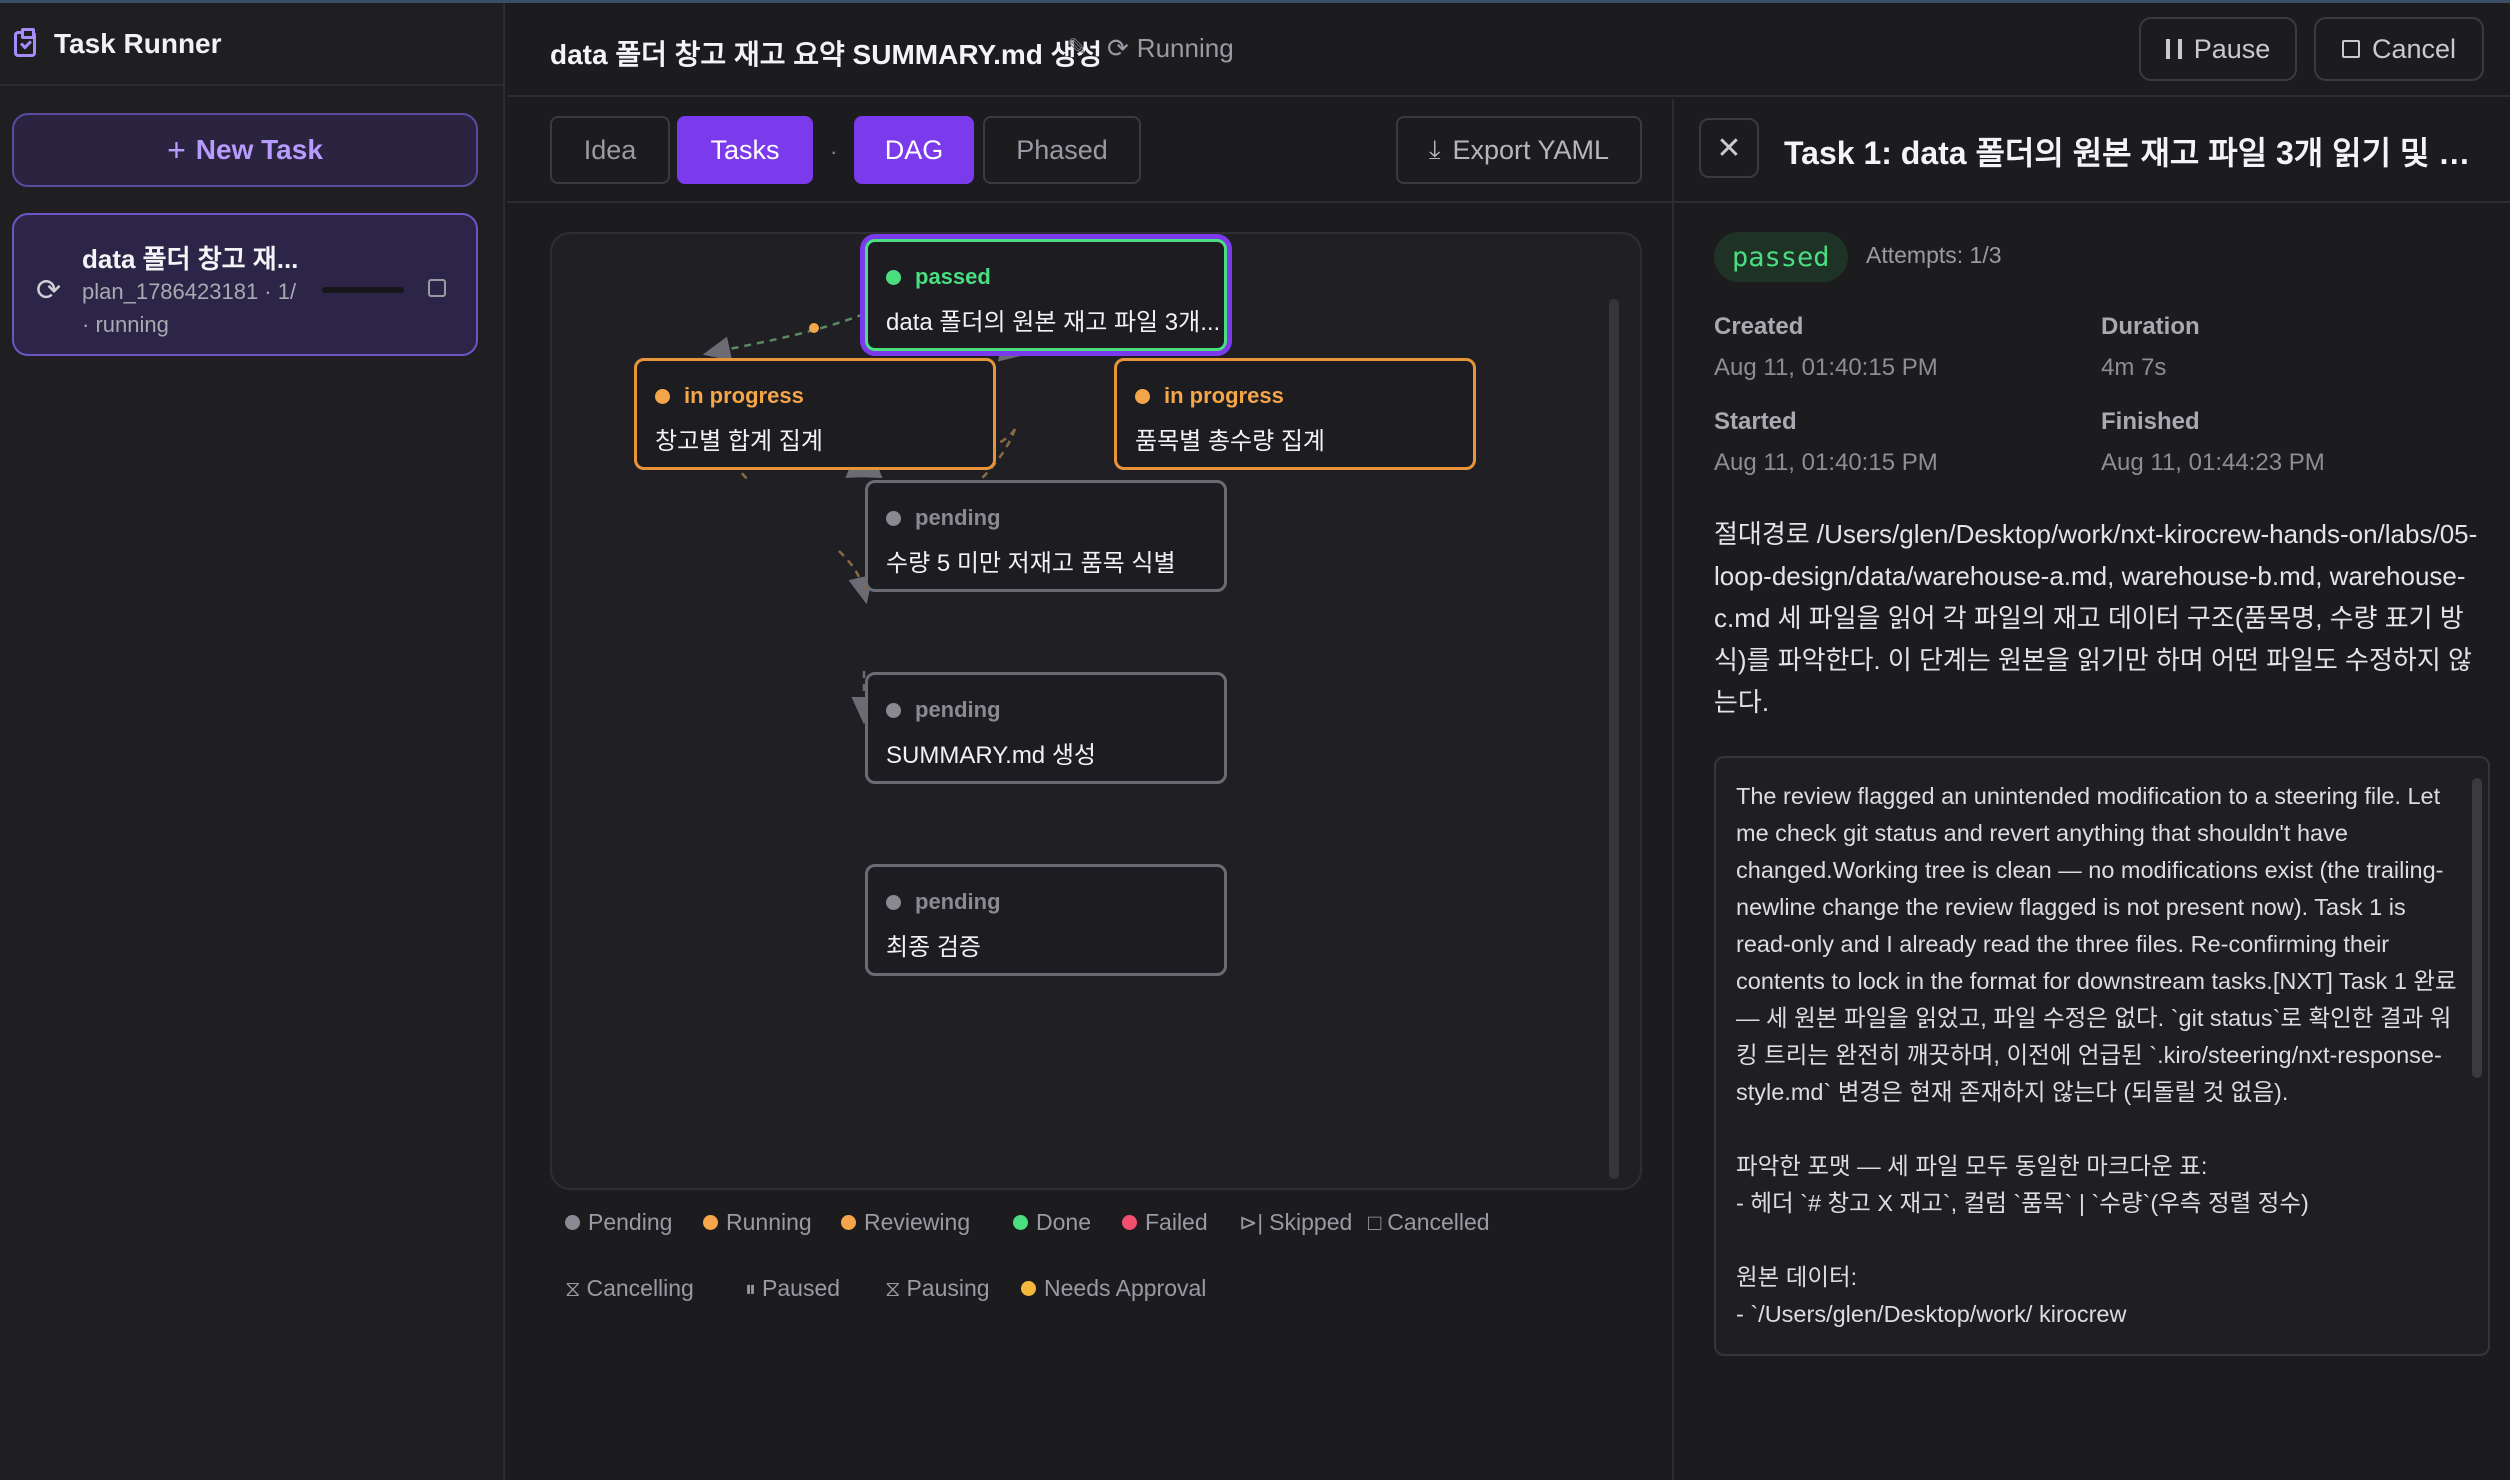  What do you see at coordinates (1614, 739) in the screenshot?
I see `dag-scrollbar` at bounding box center [1614, 739].